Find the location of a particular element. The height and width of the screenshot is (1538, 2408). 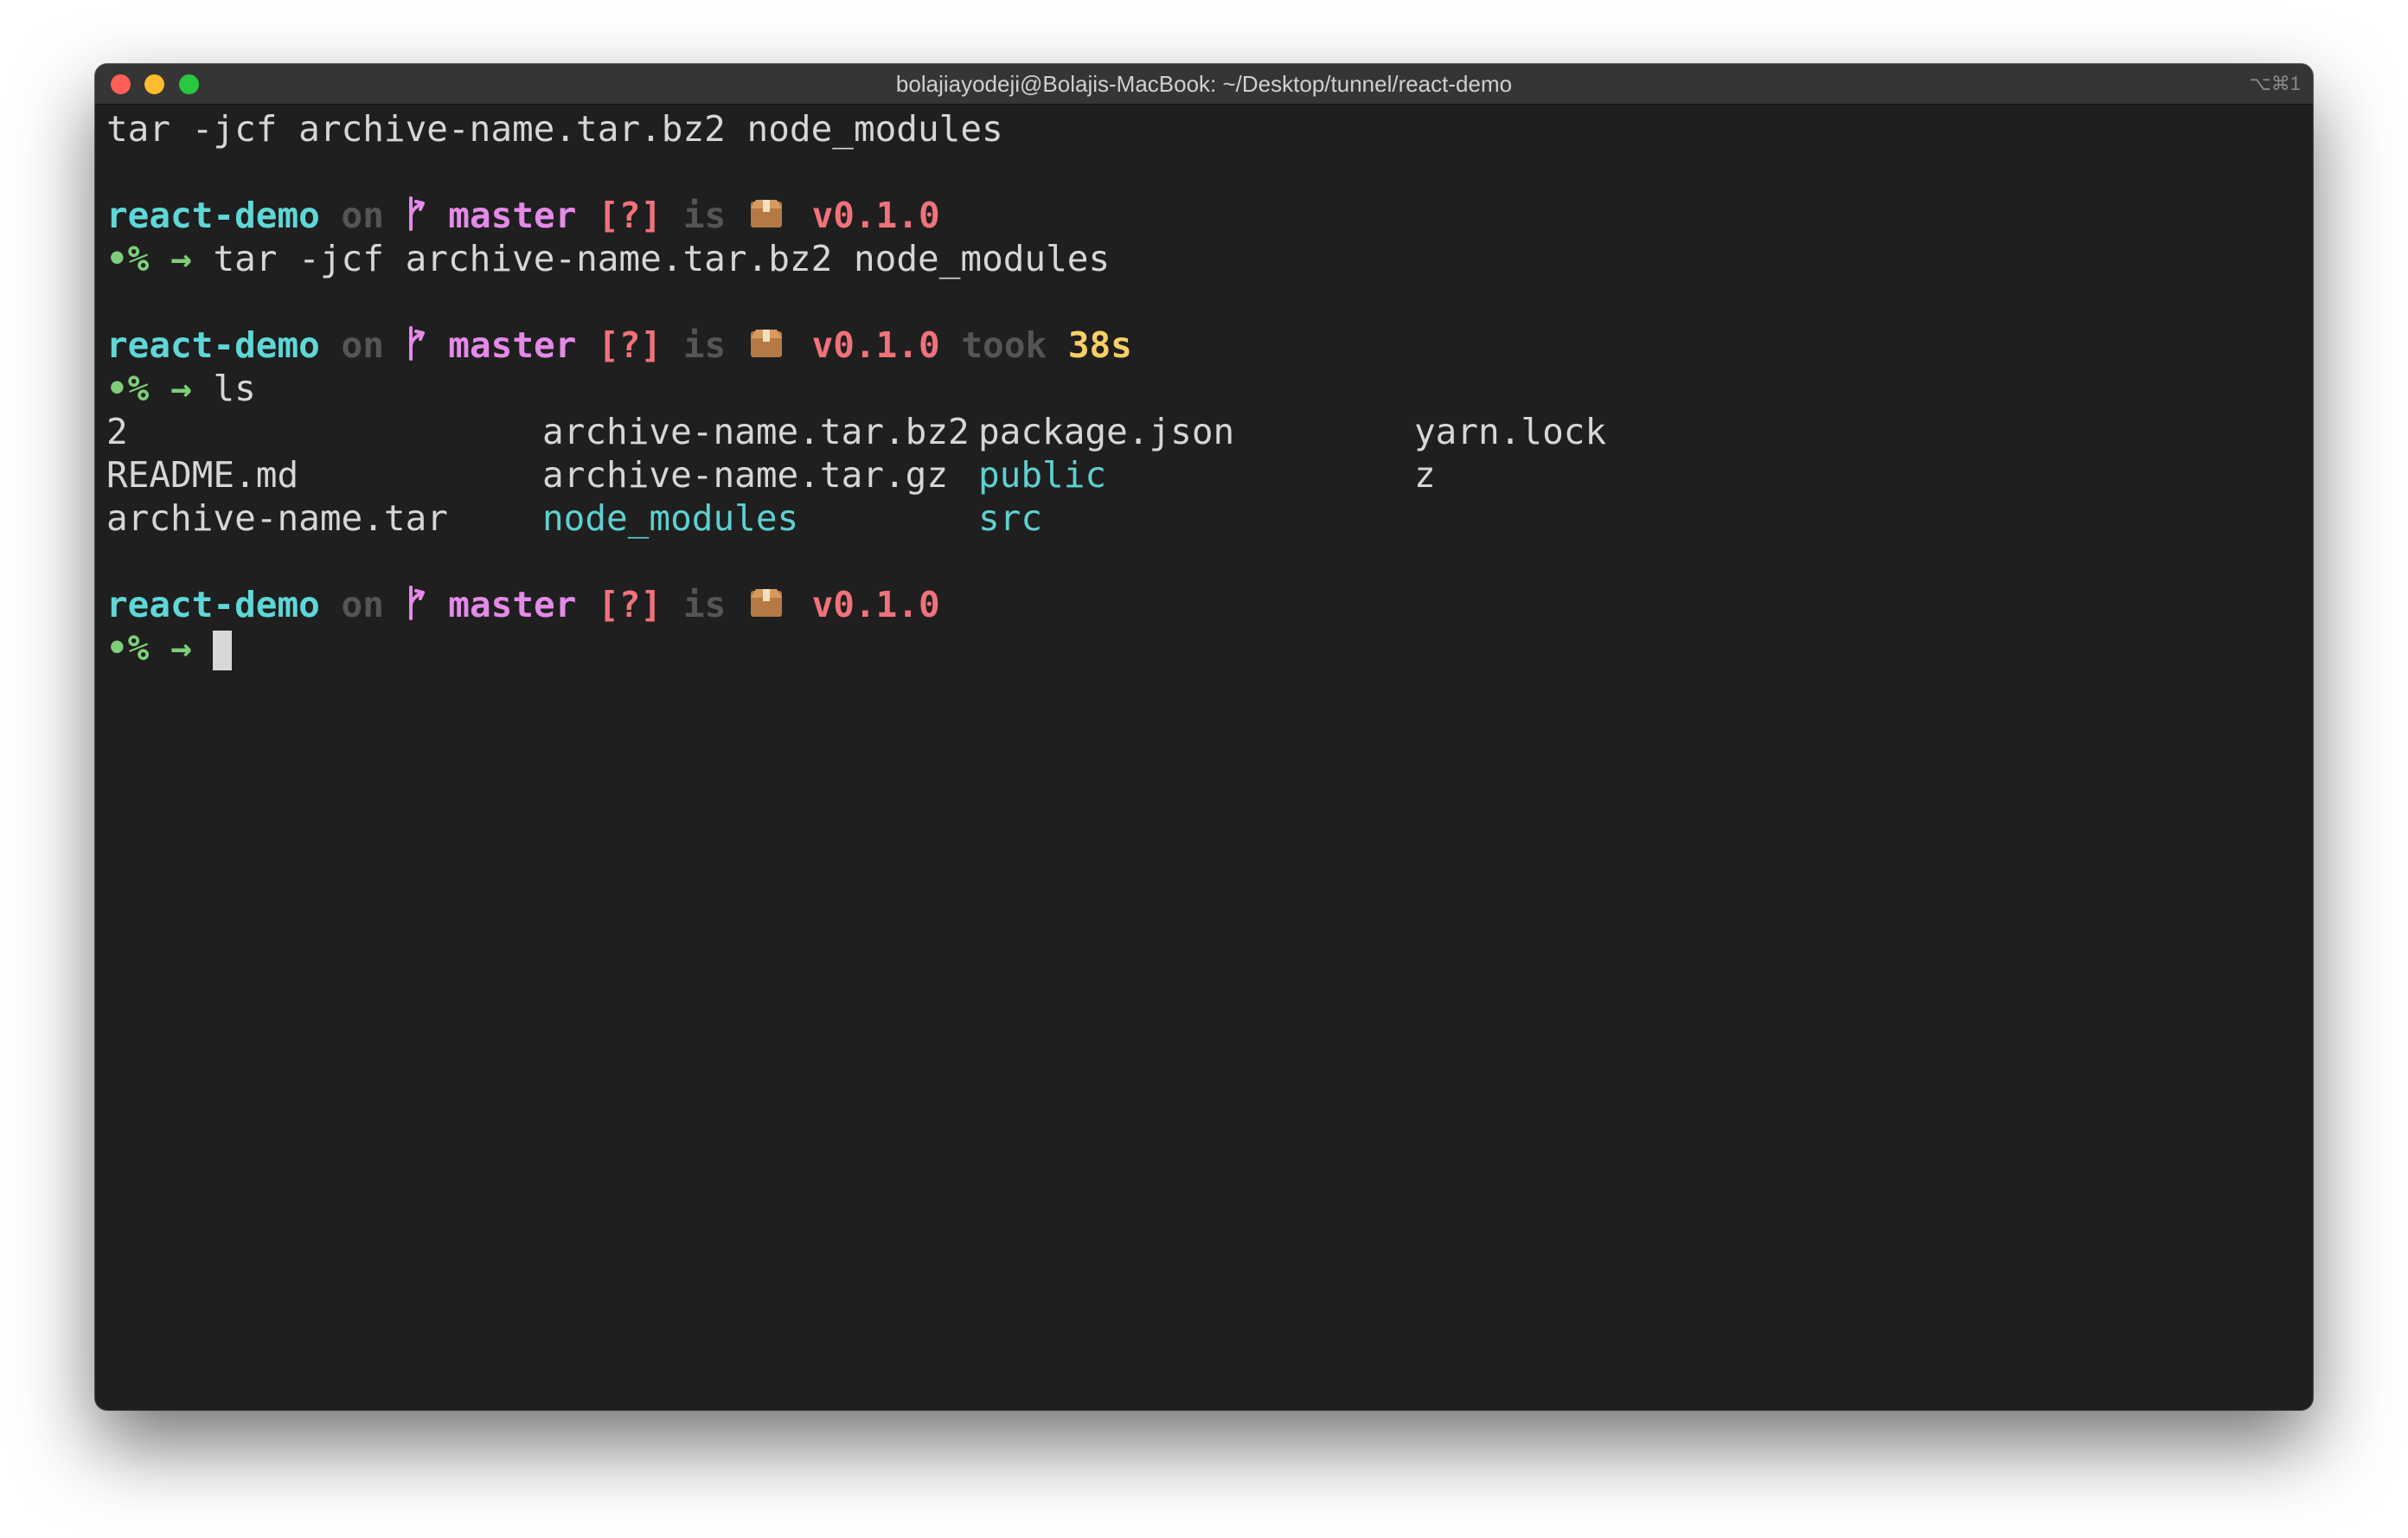

ls-entry: archive-name.tar is located at coordinates (277, 518).